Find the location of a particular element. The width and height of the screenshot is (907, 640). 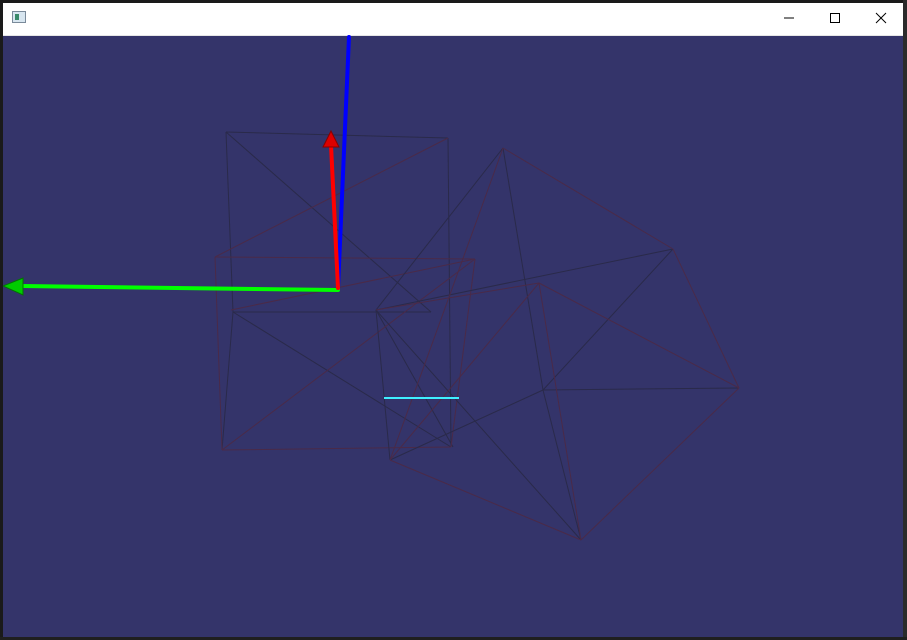

maximize-button is located at coordinates (835, 18).